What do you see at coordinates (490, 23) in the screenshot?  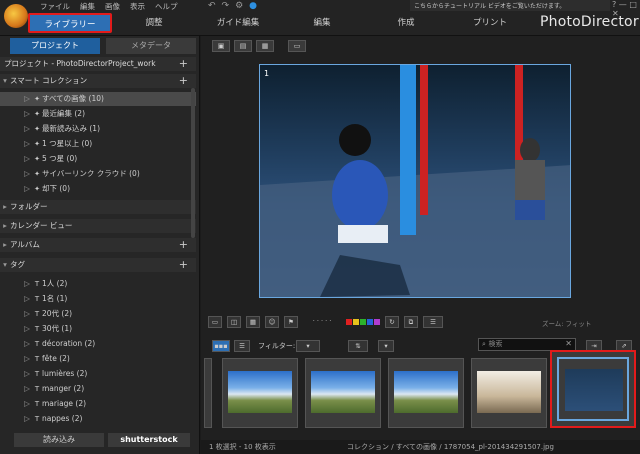 I see `tab-print: プリント` at bounding box center [490, 23].